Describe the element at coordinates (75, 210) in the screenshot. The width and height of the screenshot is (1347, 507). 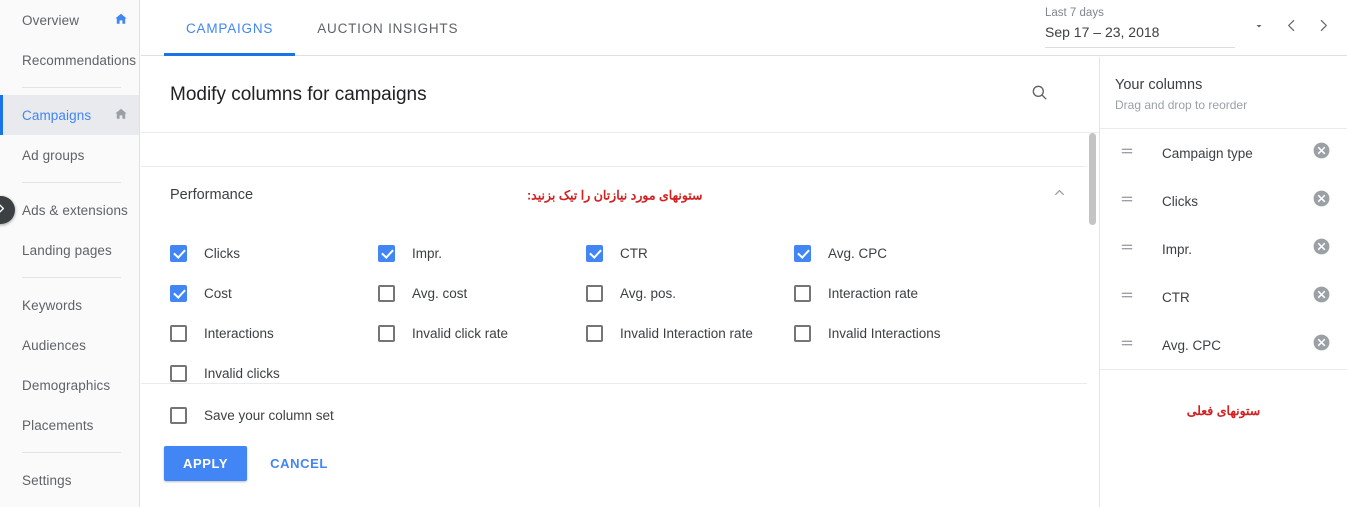
I see `sidebar-item-label: Ads & extensions` at that location.